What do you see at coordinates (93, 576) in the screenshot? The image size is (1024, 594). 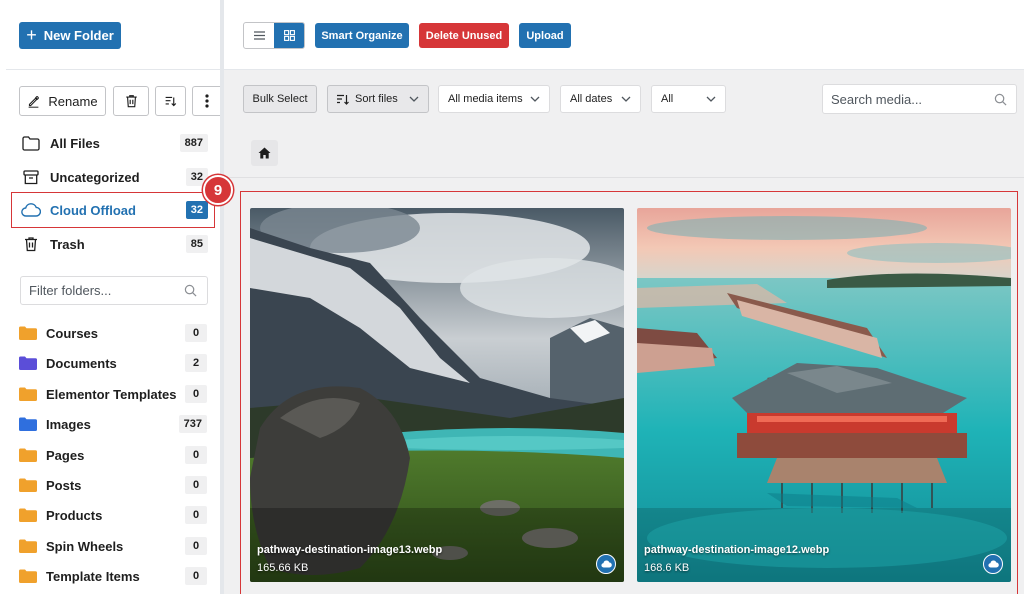 I see `folder-label: Template Items` at bounding box center [93, 576].